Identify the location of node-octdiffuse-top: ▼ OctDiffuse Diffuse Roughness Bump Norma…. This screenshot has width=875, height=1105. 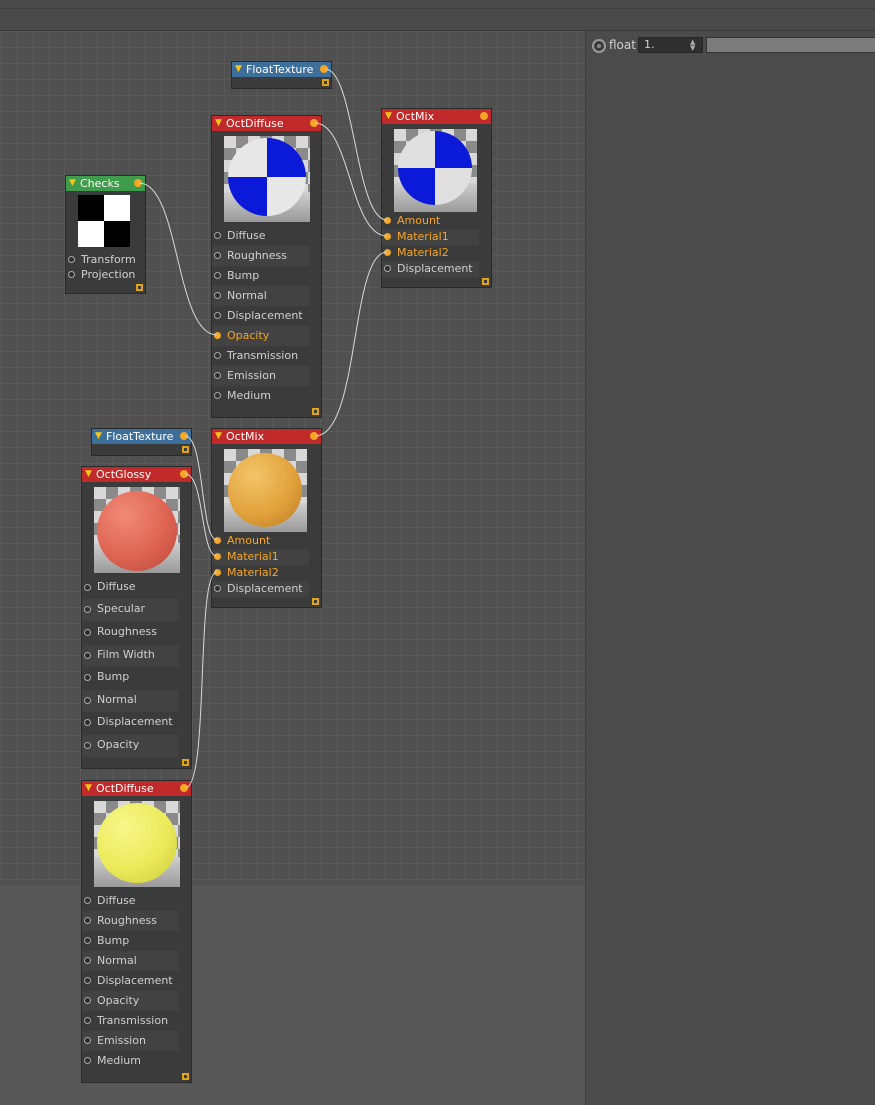
(266, 266).